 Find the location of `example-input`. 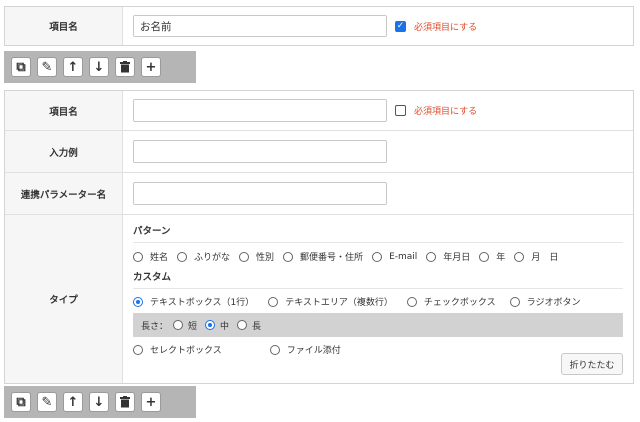

example-input is located at coordinates (260, 151).